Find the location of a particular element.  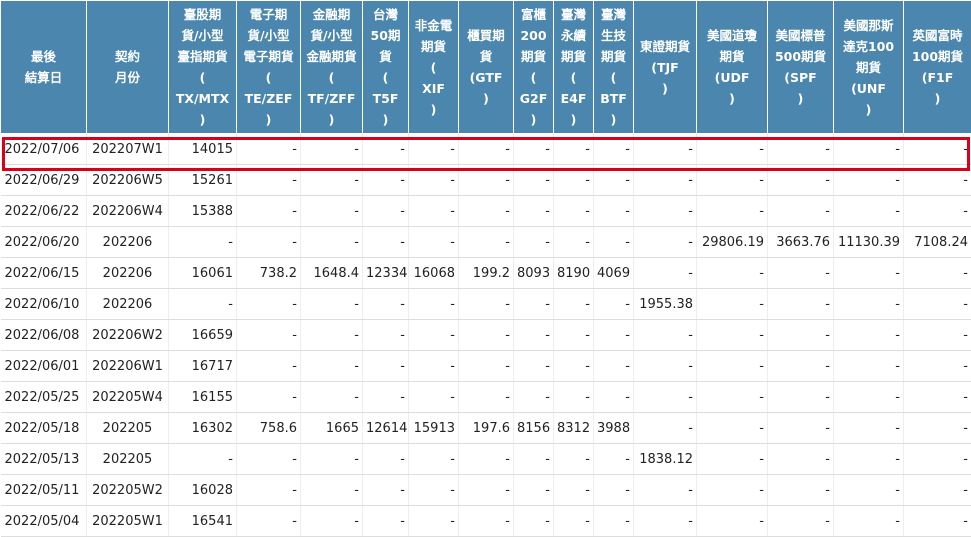

cell-settle-price: 16068 is located at coordinates (434, 273).